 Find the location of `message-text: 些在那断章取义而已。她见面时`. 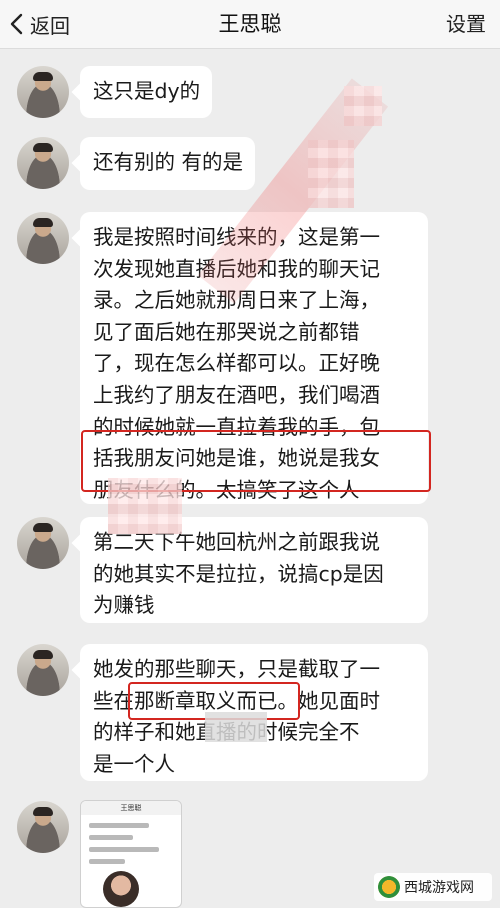

message-text: 些在那断章取义而已。她见面时 is located at coordinates (236, 700).